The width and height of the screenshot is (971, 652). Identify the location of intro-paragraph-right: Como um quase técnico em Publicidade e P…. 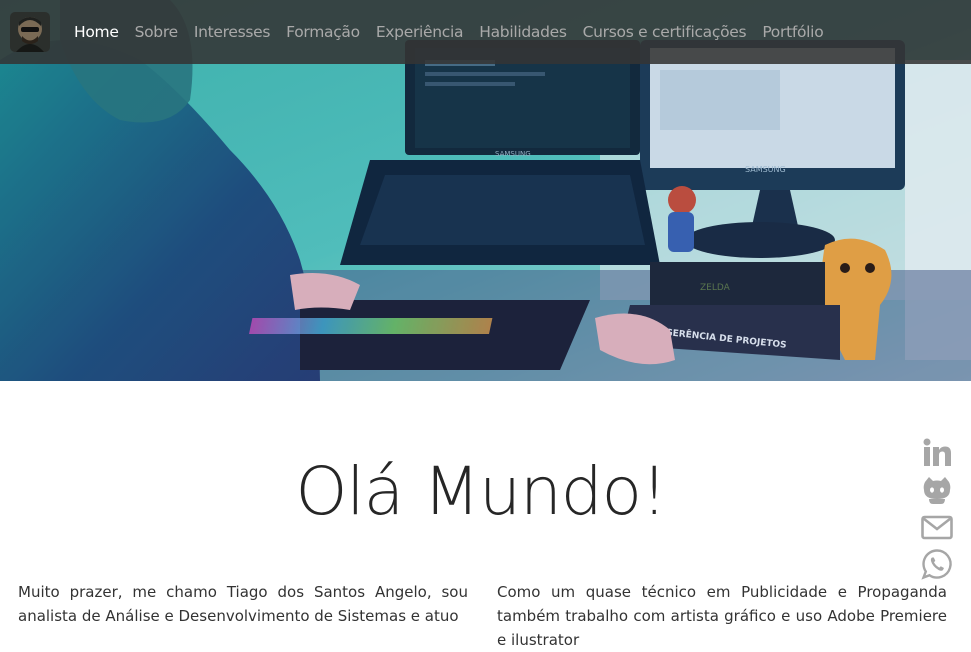
(722, 616).